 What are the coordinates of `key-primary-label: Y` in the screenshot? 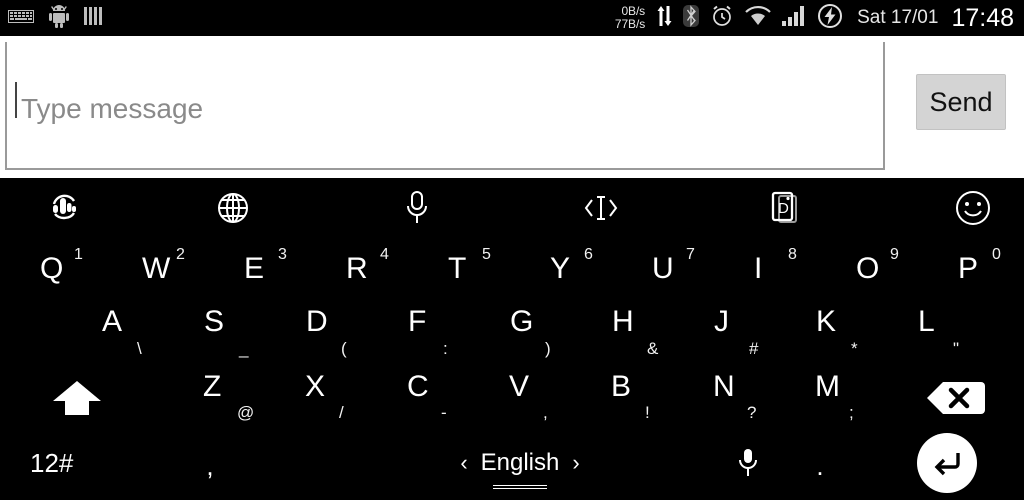 It's located at (560, 268).